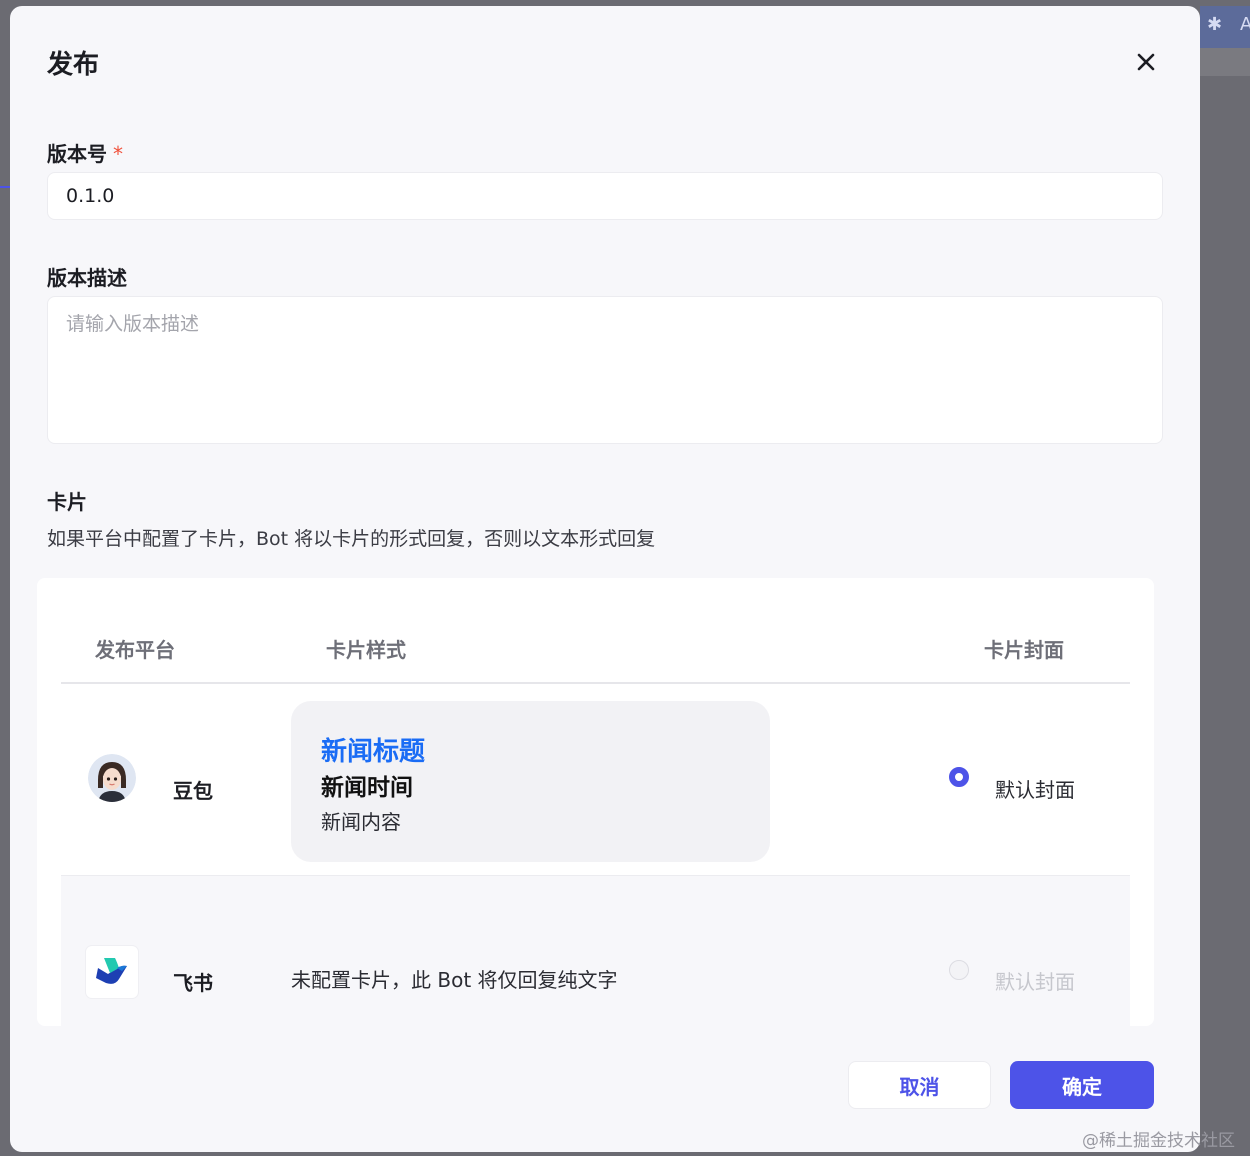  Describe the element at coordinates (366, 650) in the screenshot. I see `column-header-card-style: 卡片样式` at that location.